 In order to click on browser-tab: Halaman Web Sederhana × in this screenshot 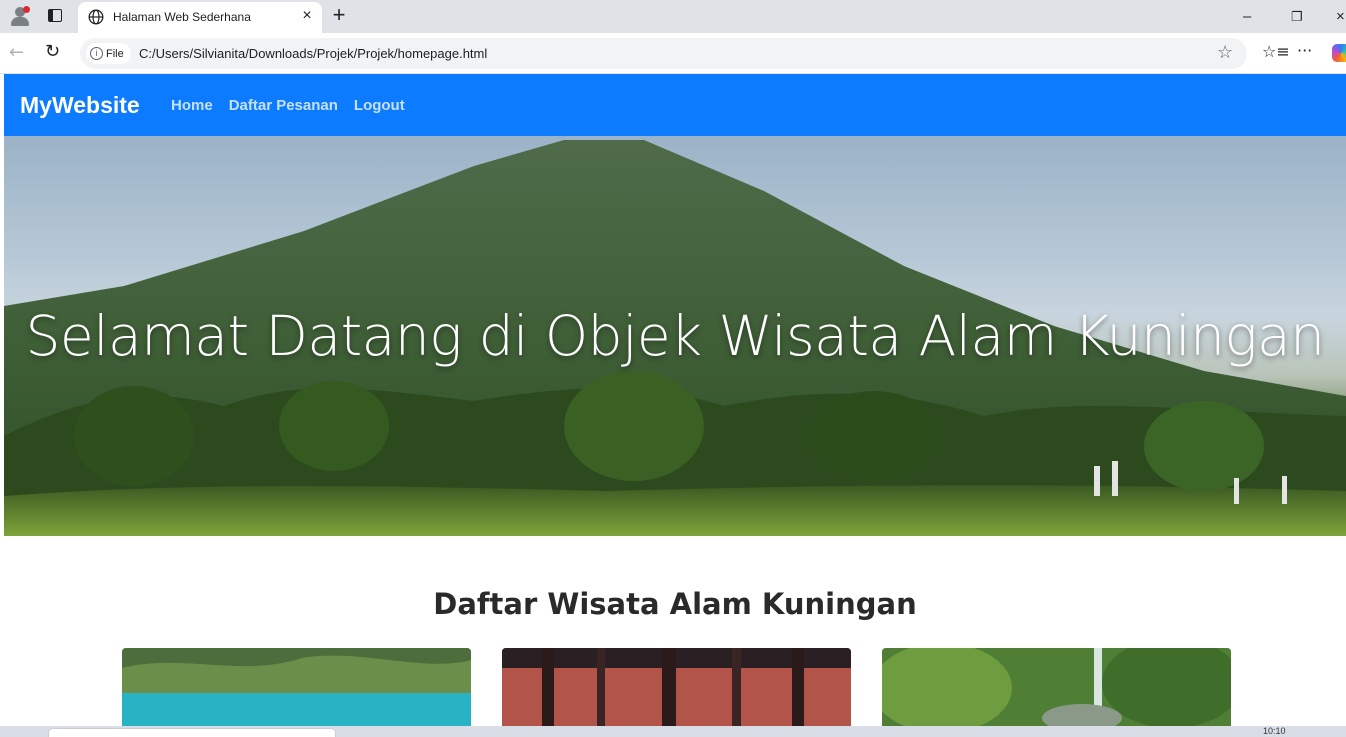, I will do `click(200, 17)`.